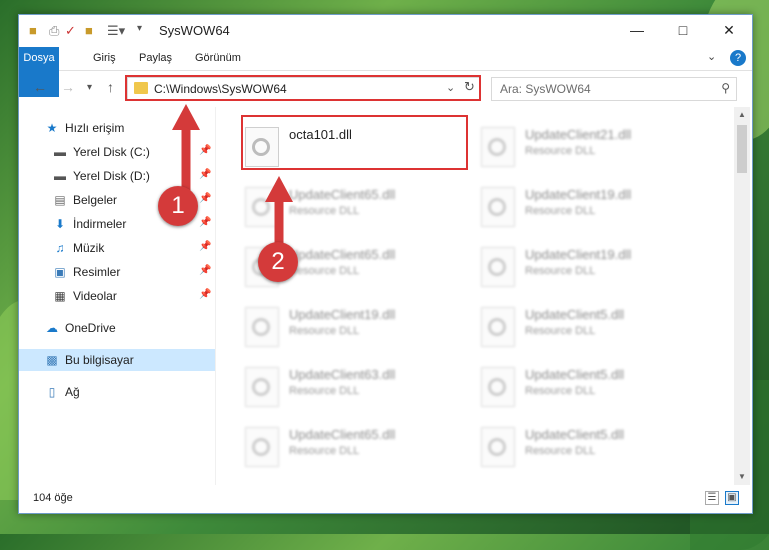  Describe the element at coordinates (232, 176) in the screenshot. I see `annotation-arrows` at that location.